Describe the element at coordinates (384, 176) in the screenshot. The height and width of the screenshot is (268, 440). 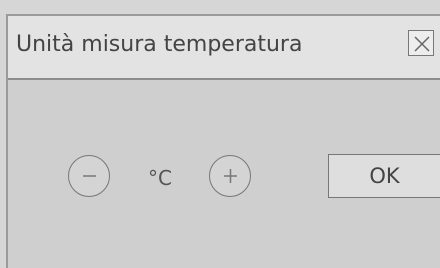
I see `ok-button: OK` at that location.